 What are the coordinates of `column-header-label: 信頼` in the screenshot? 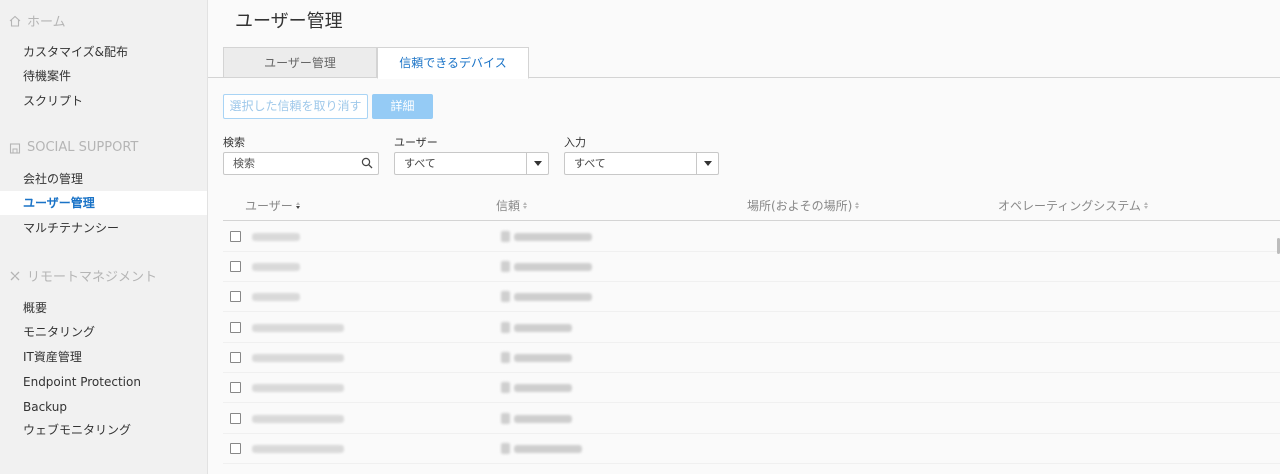 It's located at (508, 206).